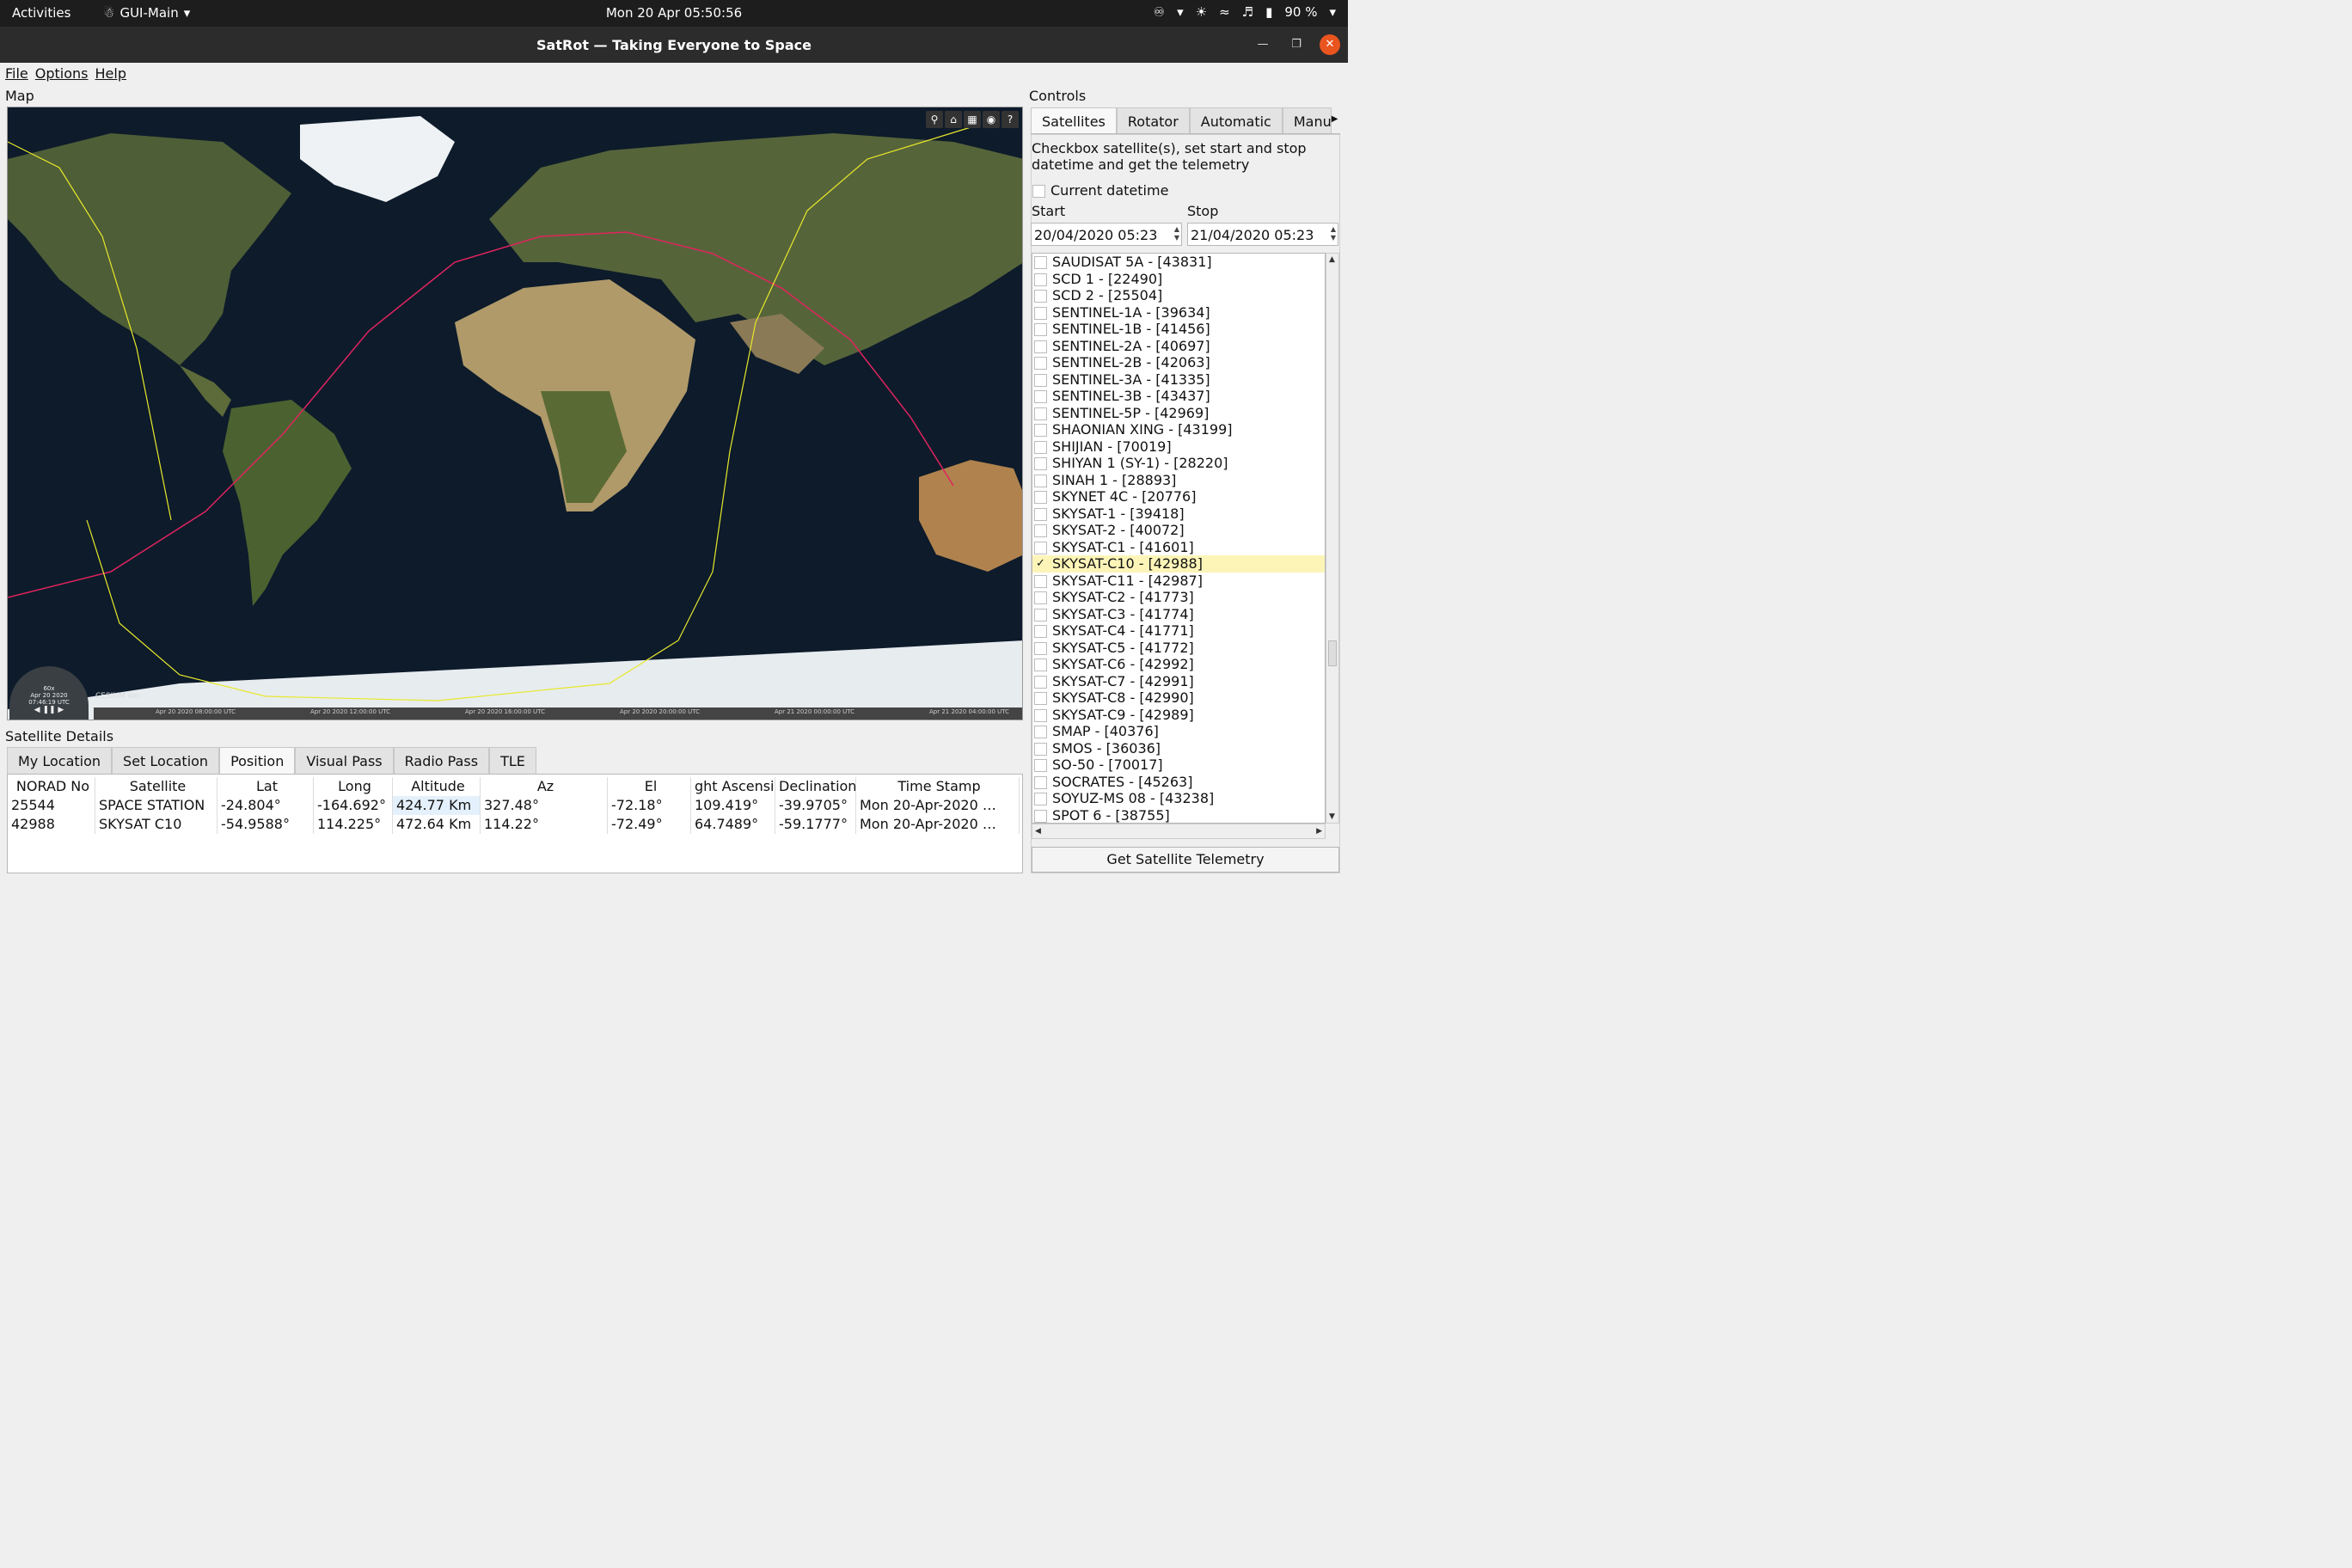  Describe the element at coordinates (1178, 496) in the screenshot. I see `satellite-list-item: SKYNET 4C - [20776]` at that location.